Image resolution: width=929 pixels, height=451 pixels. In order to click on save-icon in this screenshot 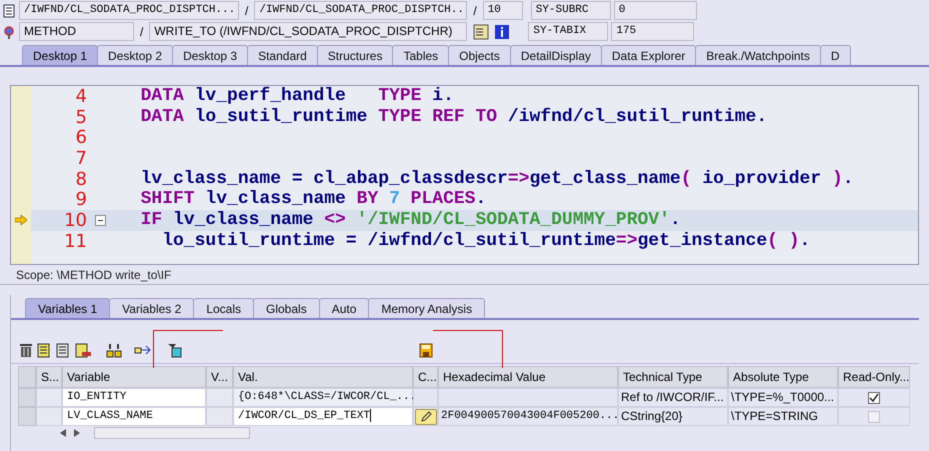, I will do `click(426, 350)`.